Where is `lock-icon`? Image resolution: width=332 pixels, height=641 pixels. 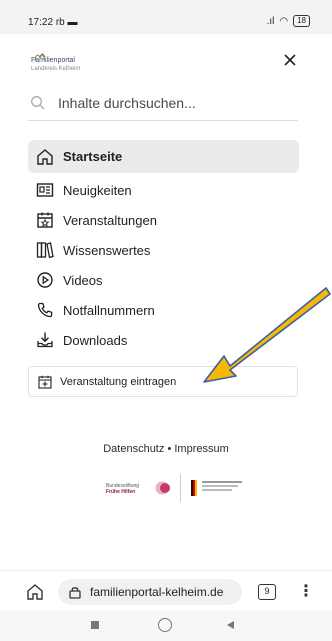 lock-icon is located at coordinates (75, 593).